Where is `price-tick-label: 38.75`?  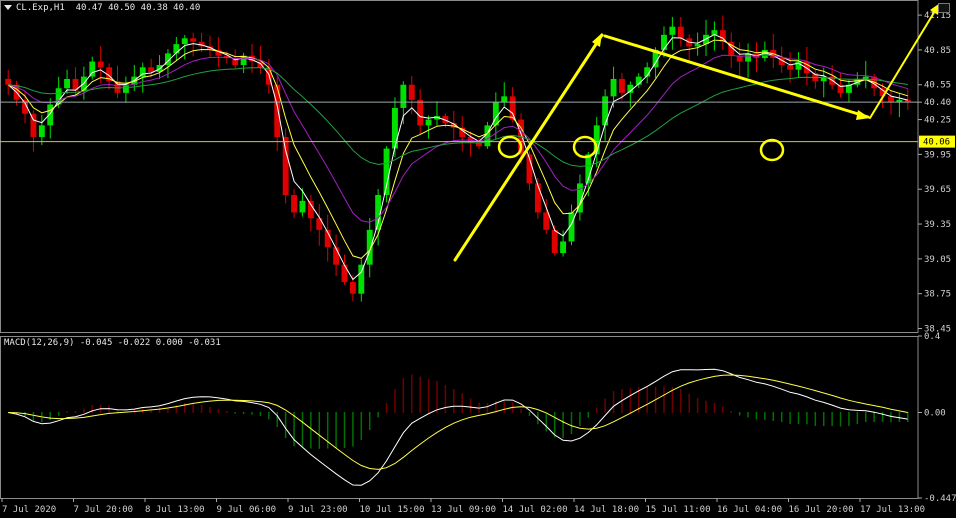
price-tick-label: 38.75 is located at coordinates (937, 295).